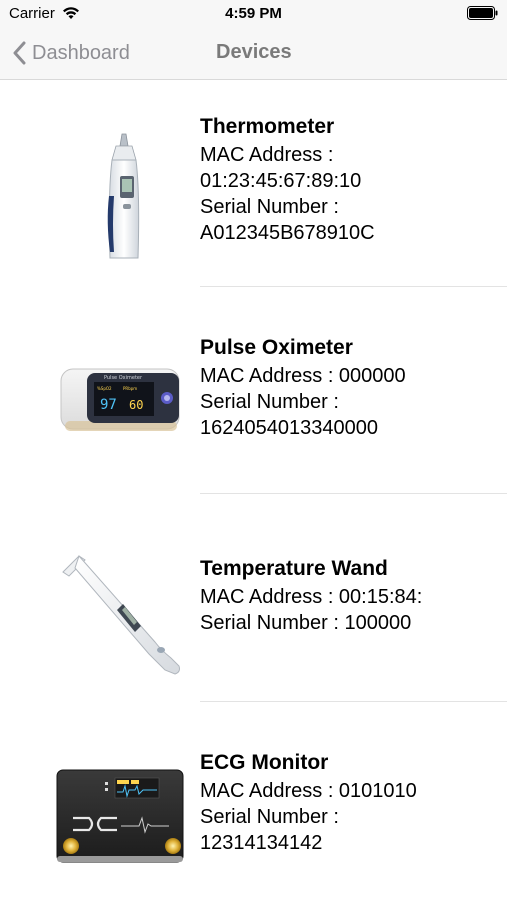  I want to click on navigation-bar: Dashboard Devices, so click(253, 54).